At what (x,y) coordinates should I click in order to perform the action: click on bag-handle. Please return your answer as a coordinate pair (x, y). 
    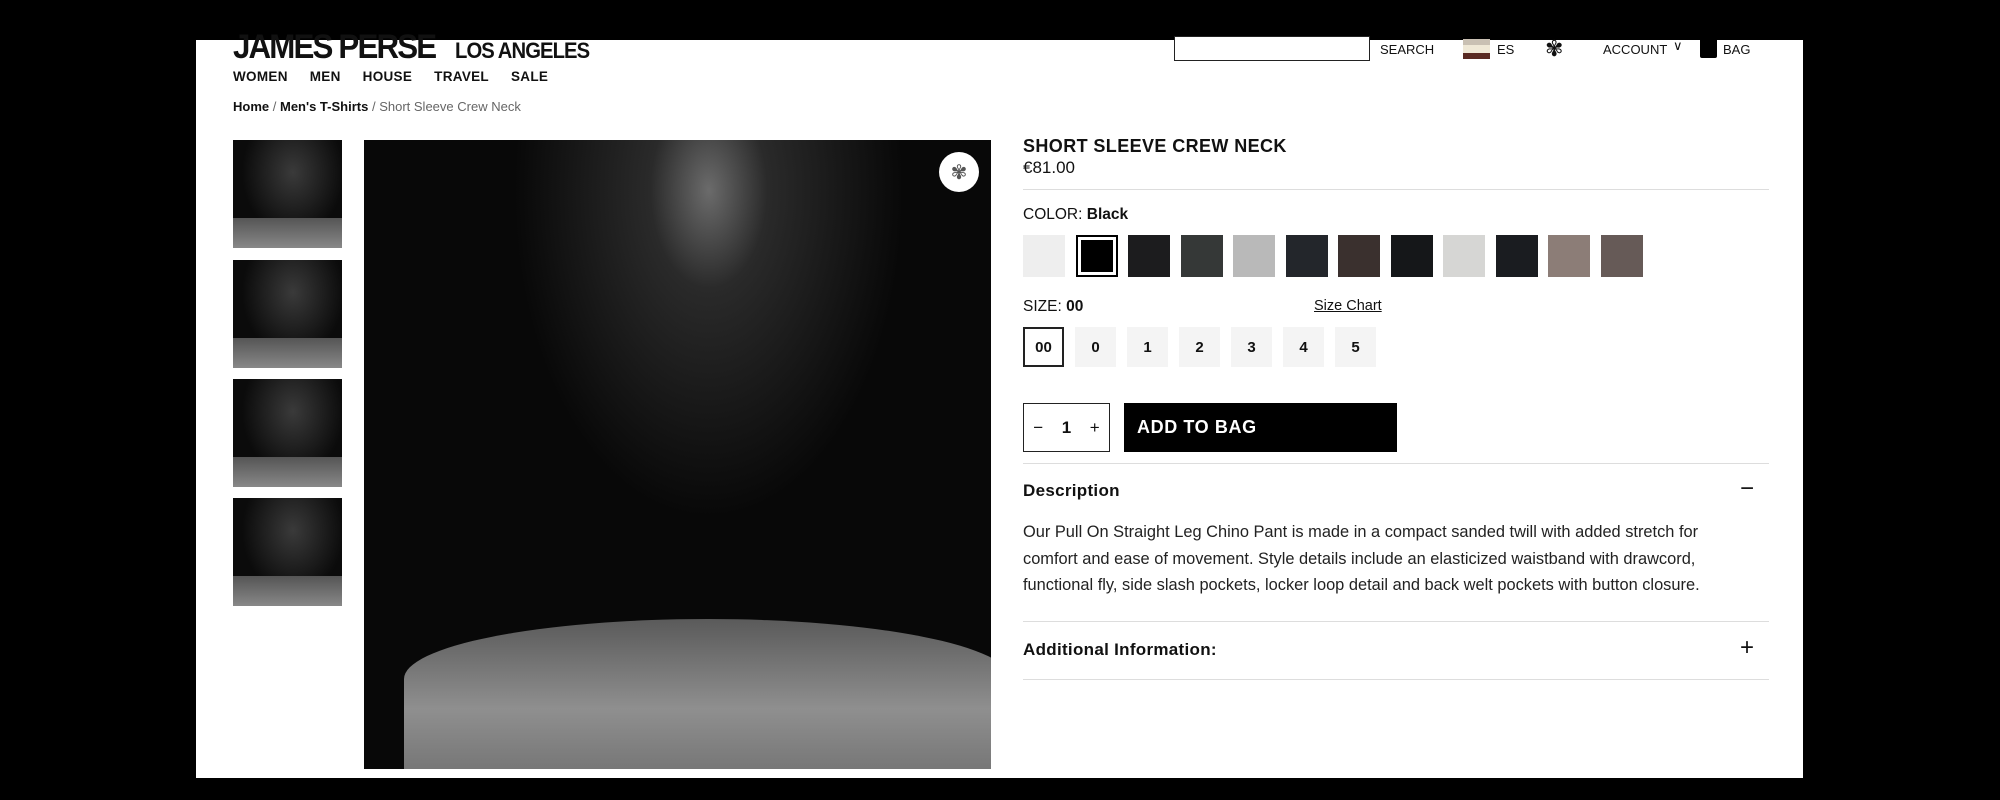
    Looking at the image, I should click on (1708, 36).